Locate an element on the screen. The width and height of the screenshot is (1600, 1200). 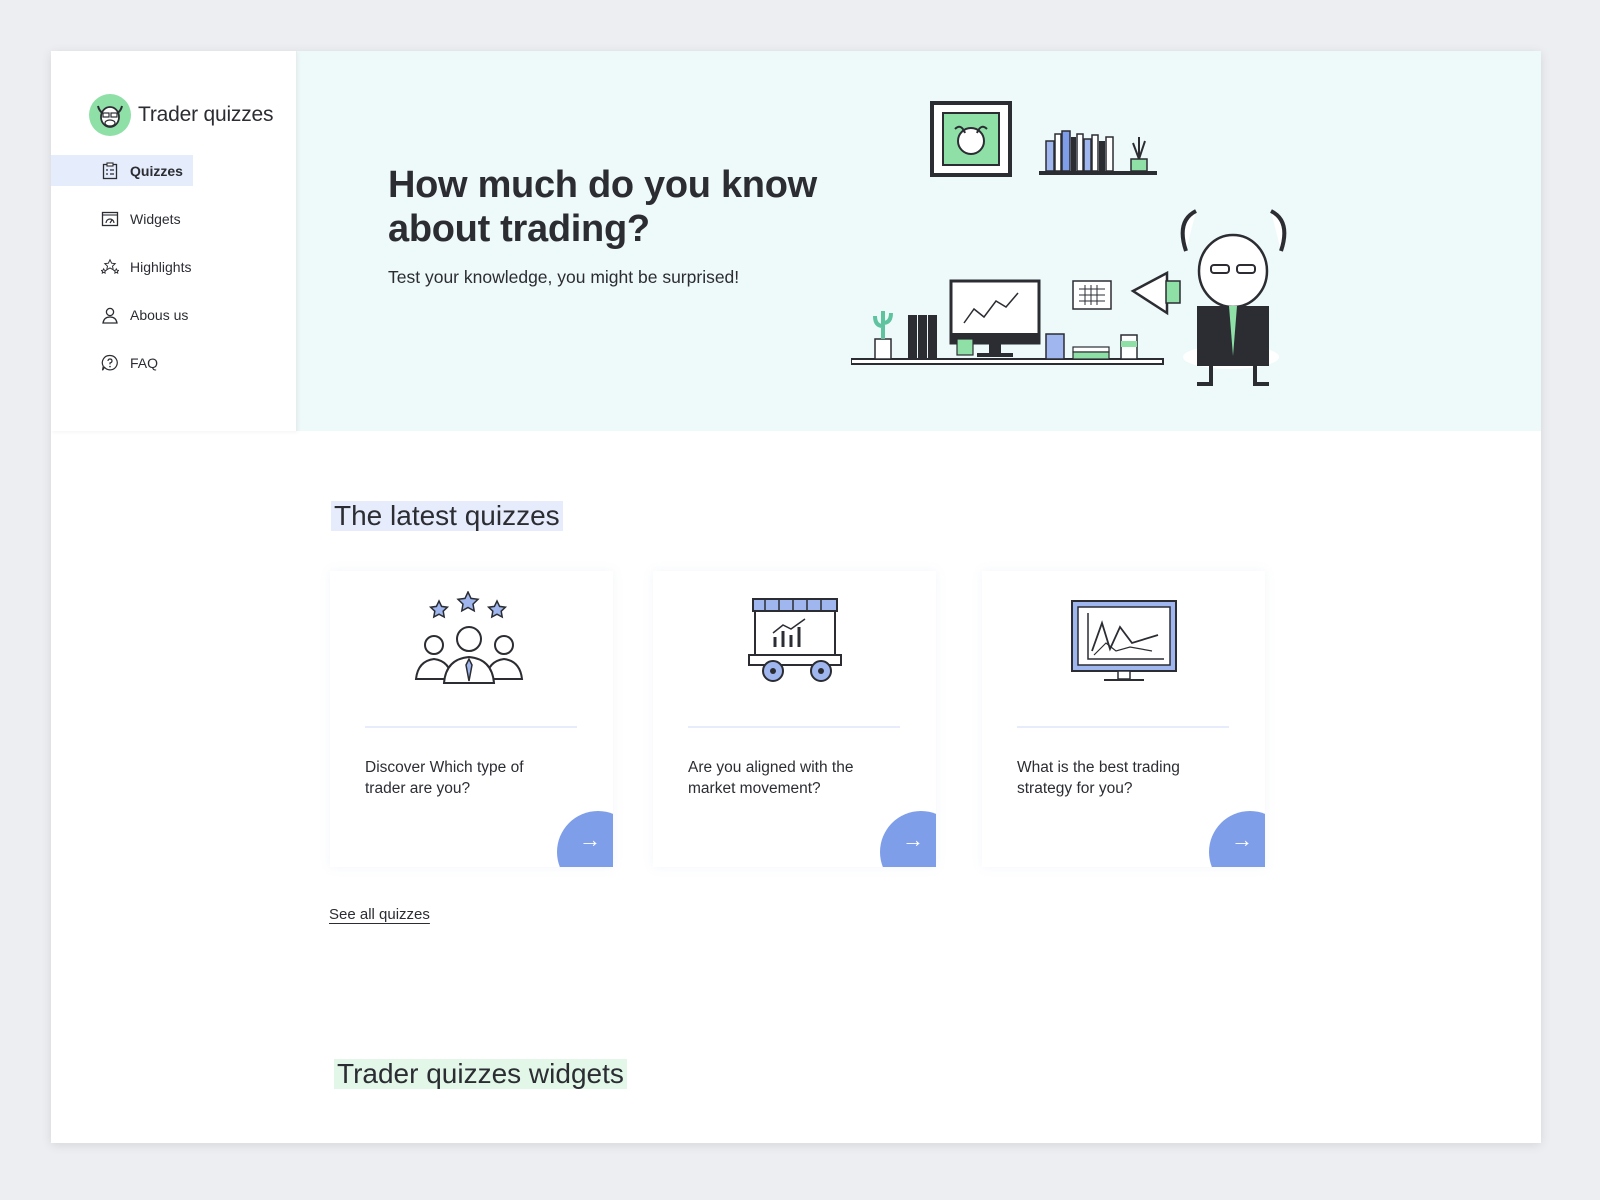
sidebar-item-widgets: Widgets is located at coordinates (122, 218).